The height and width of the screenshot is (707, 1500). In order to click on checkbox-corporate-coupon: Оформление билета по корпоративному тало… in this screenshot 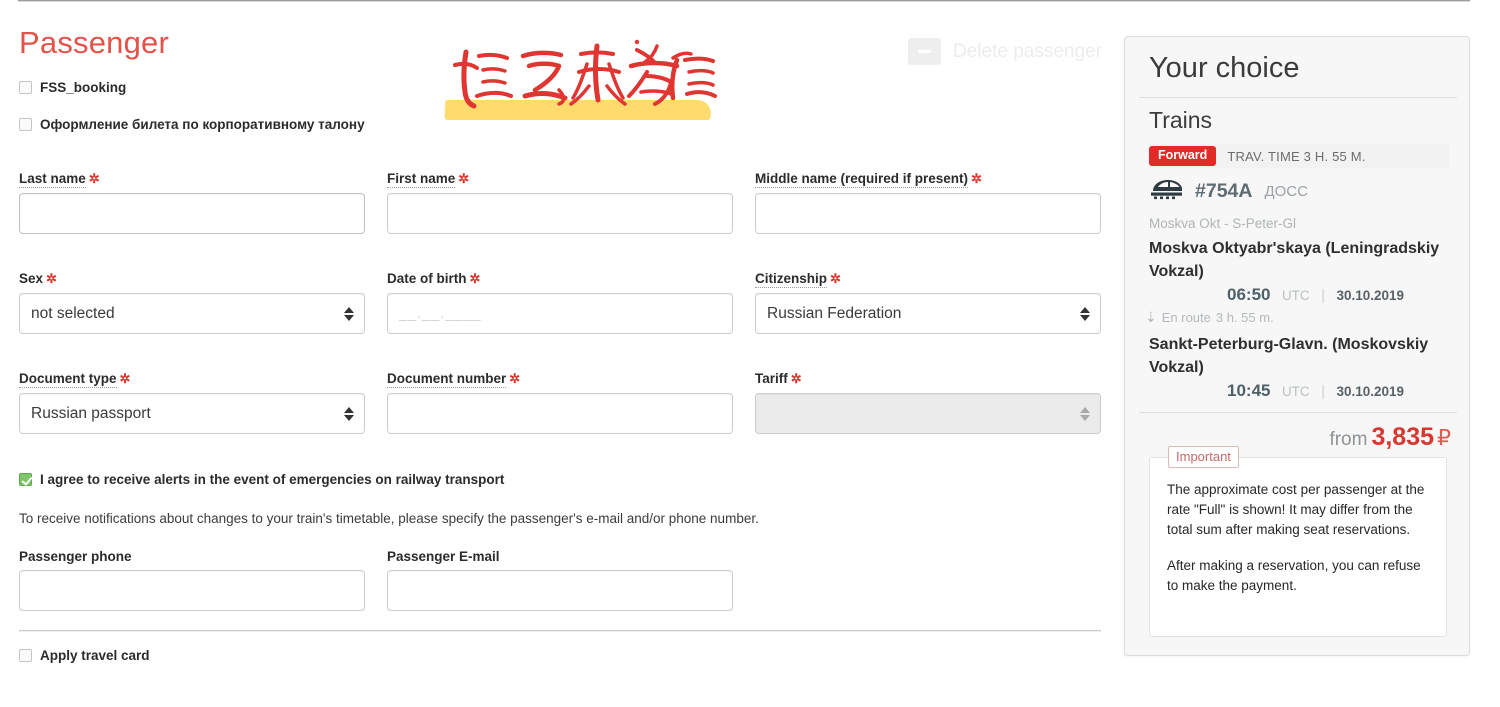, I will do `click(192, 124)`.